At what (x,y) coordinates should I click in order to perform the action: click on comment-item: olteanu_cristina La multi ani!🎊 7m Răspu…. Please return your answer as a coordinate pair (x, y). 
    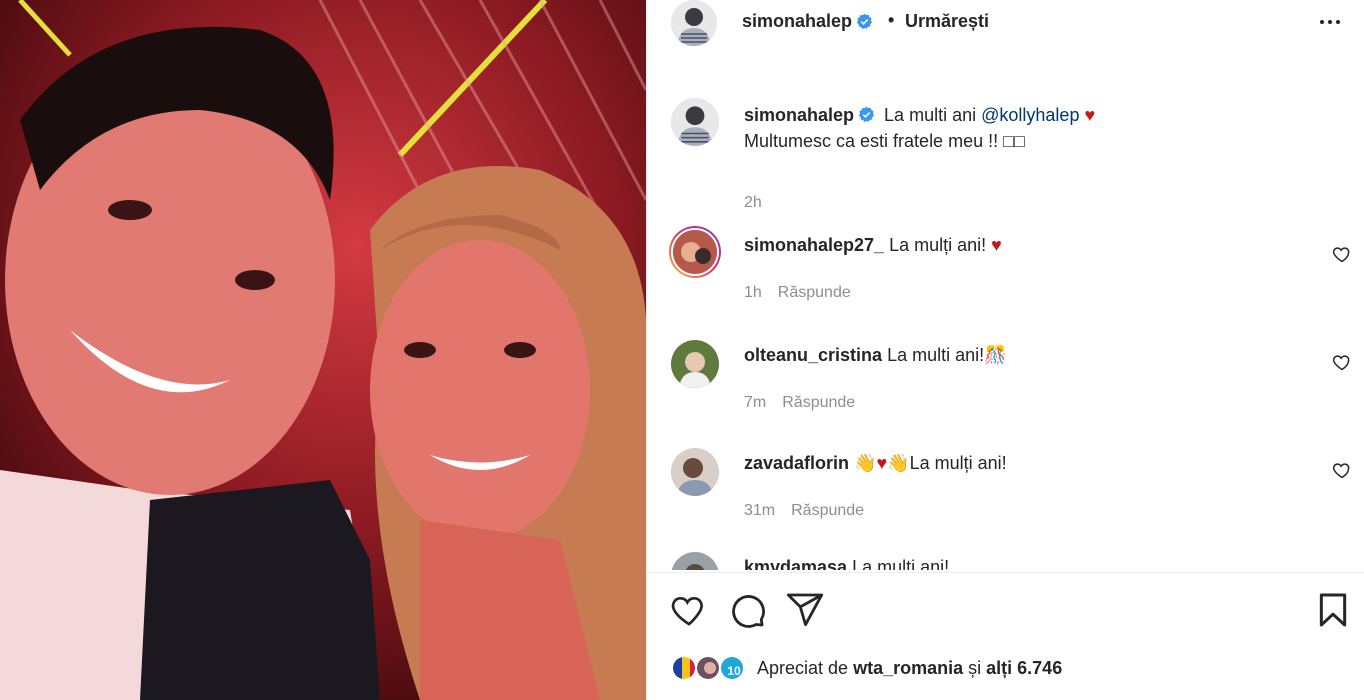
    Looking at the image, I should click on (1005, 376).